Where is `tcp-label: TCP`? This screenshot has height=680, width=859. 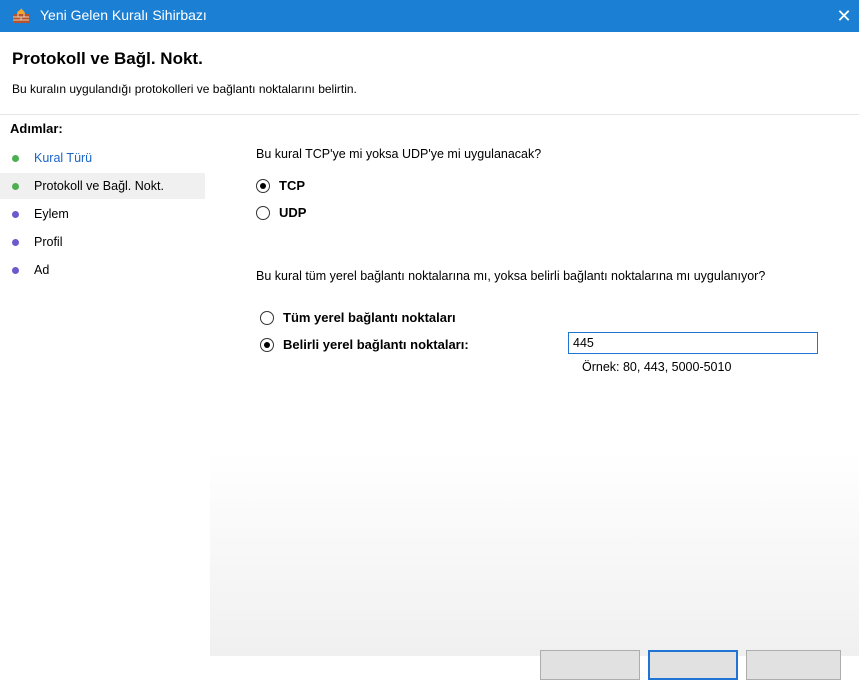 tcp-label: TCP is located at coordinates (292, 185).